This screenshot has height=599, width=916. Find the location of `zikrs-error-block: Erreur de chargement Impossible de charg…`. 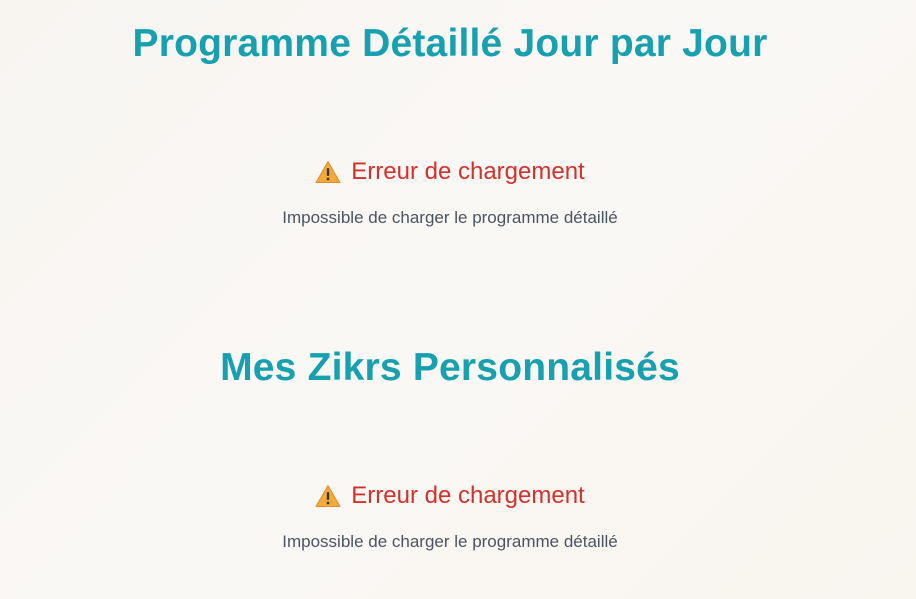

zikrs-error-block: Erreur de chargement Impossible de charg… is located at coordinates (450, 516).